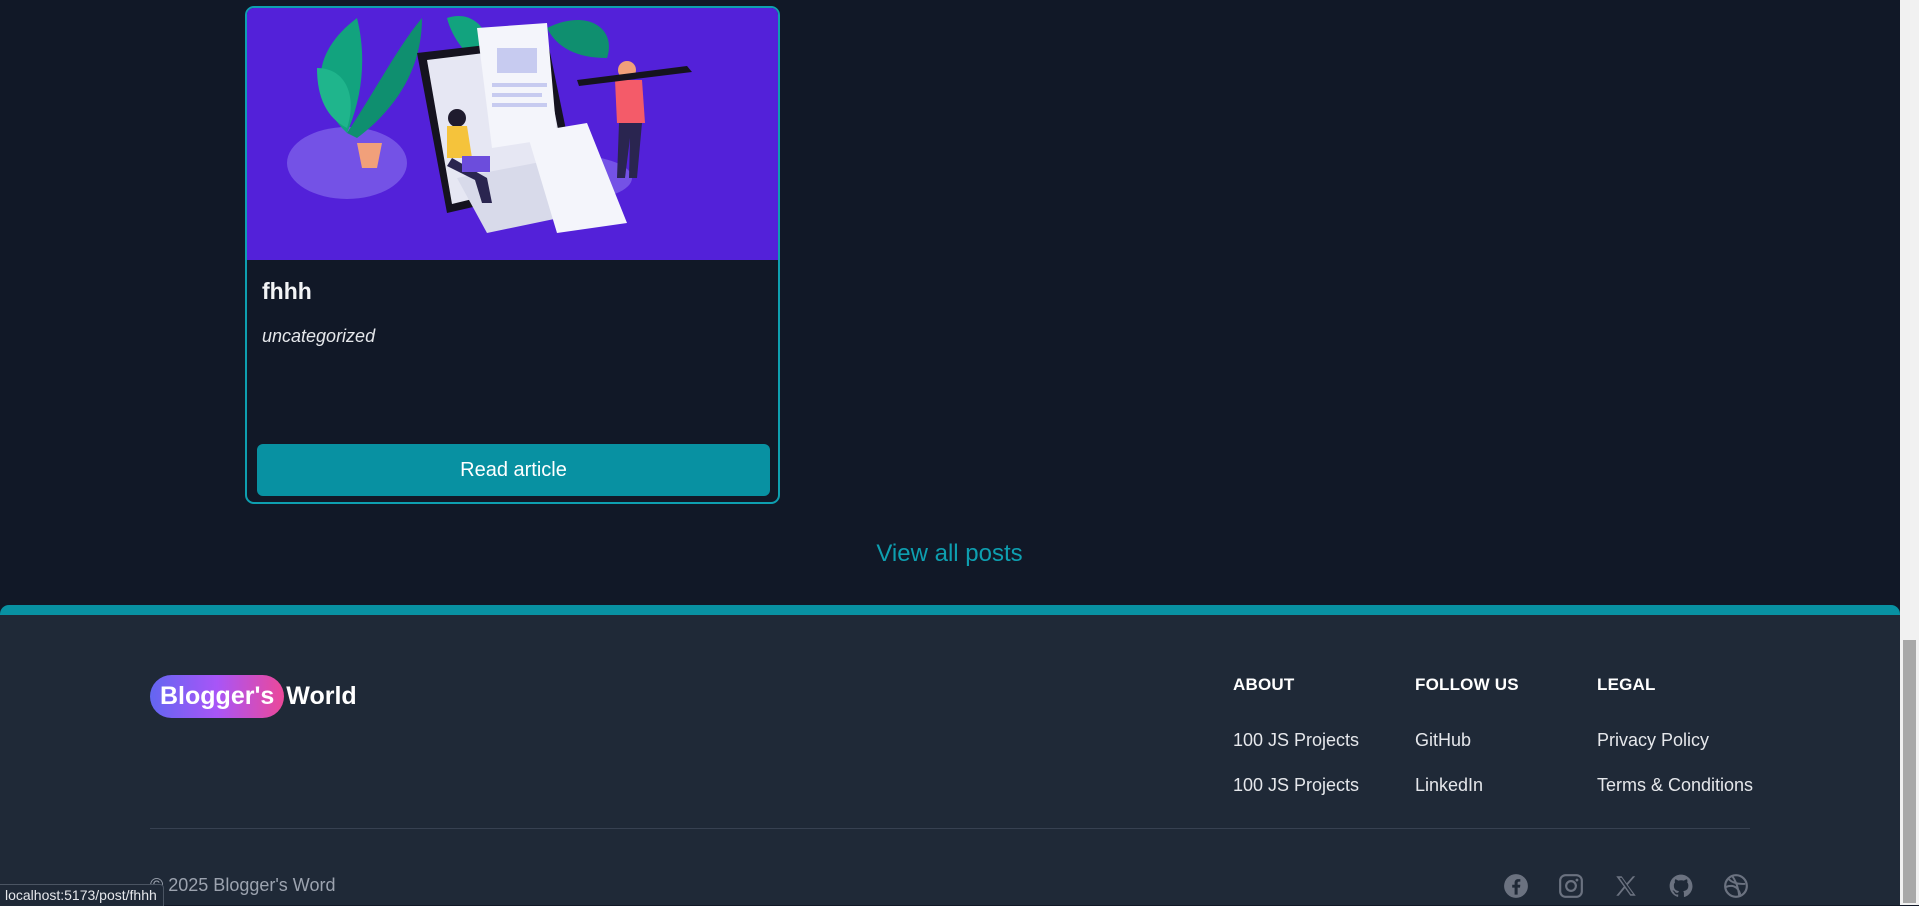 This screenshot has height=906, width=1919. I want to click on footer-link-github: GitHub, so click(1443, 740).